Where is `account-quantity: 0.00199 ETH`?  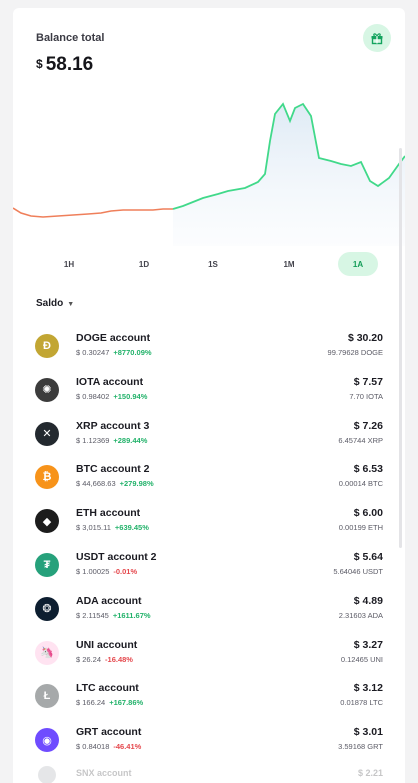 account-quantity: 0.00199 ETH is located at coordinates (360, 528).